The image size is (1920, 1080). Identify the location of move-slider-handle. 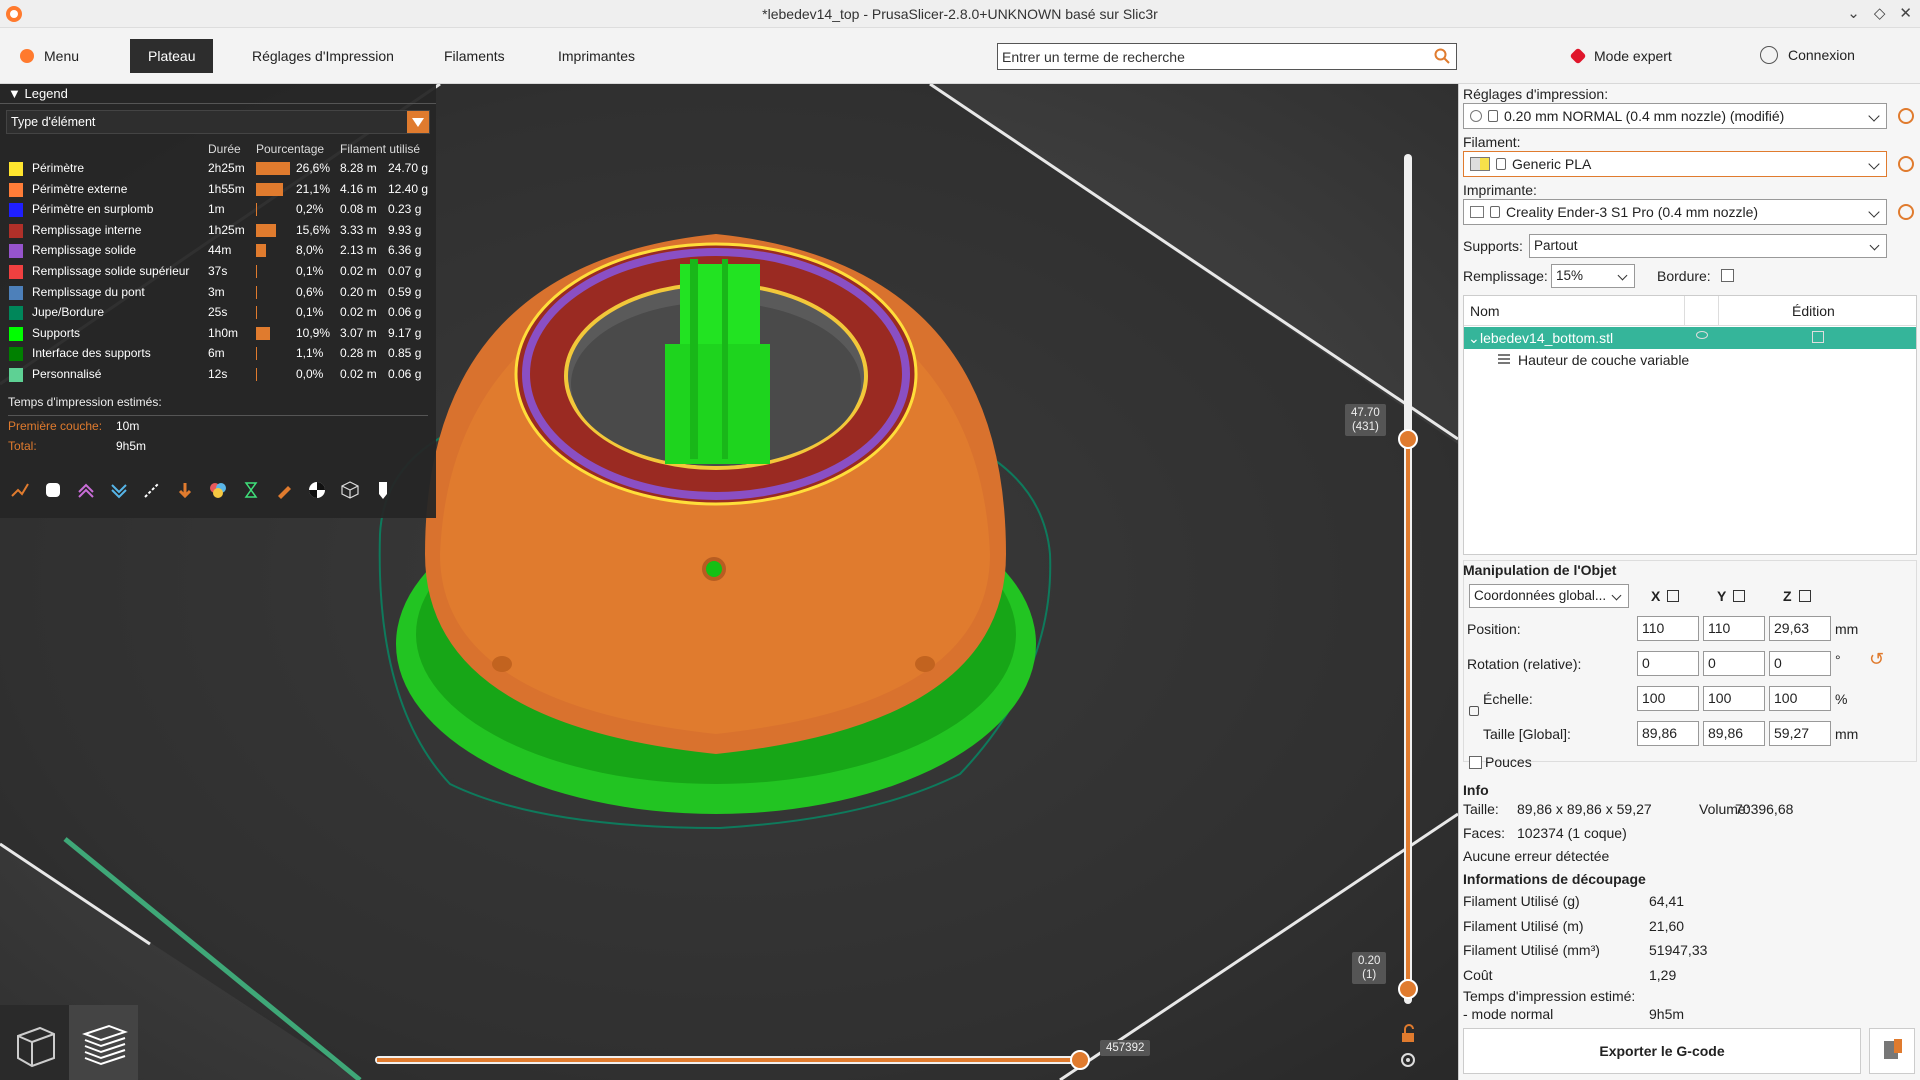
(1080, 1060).